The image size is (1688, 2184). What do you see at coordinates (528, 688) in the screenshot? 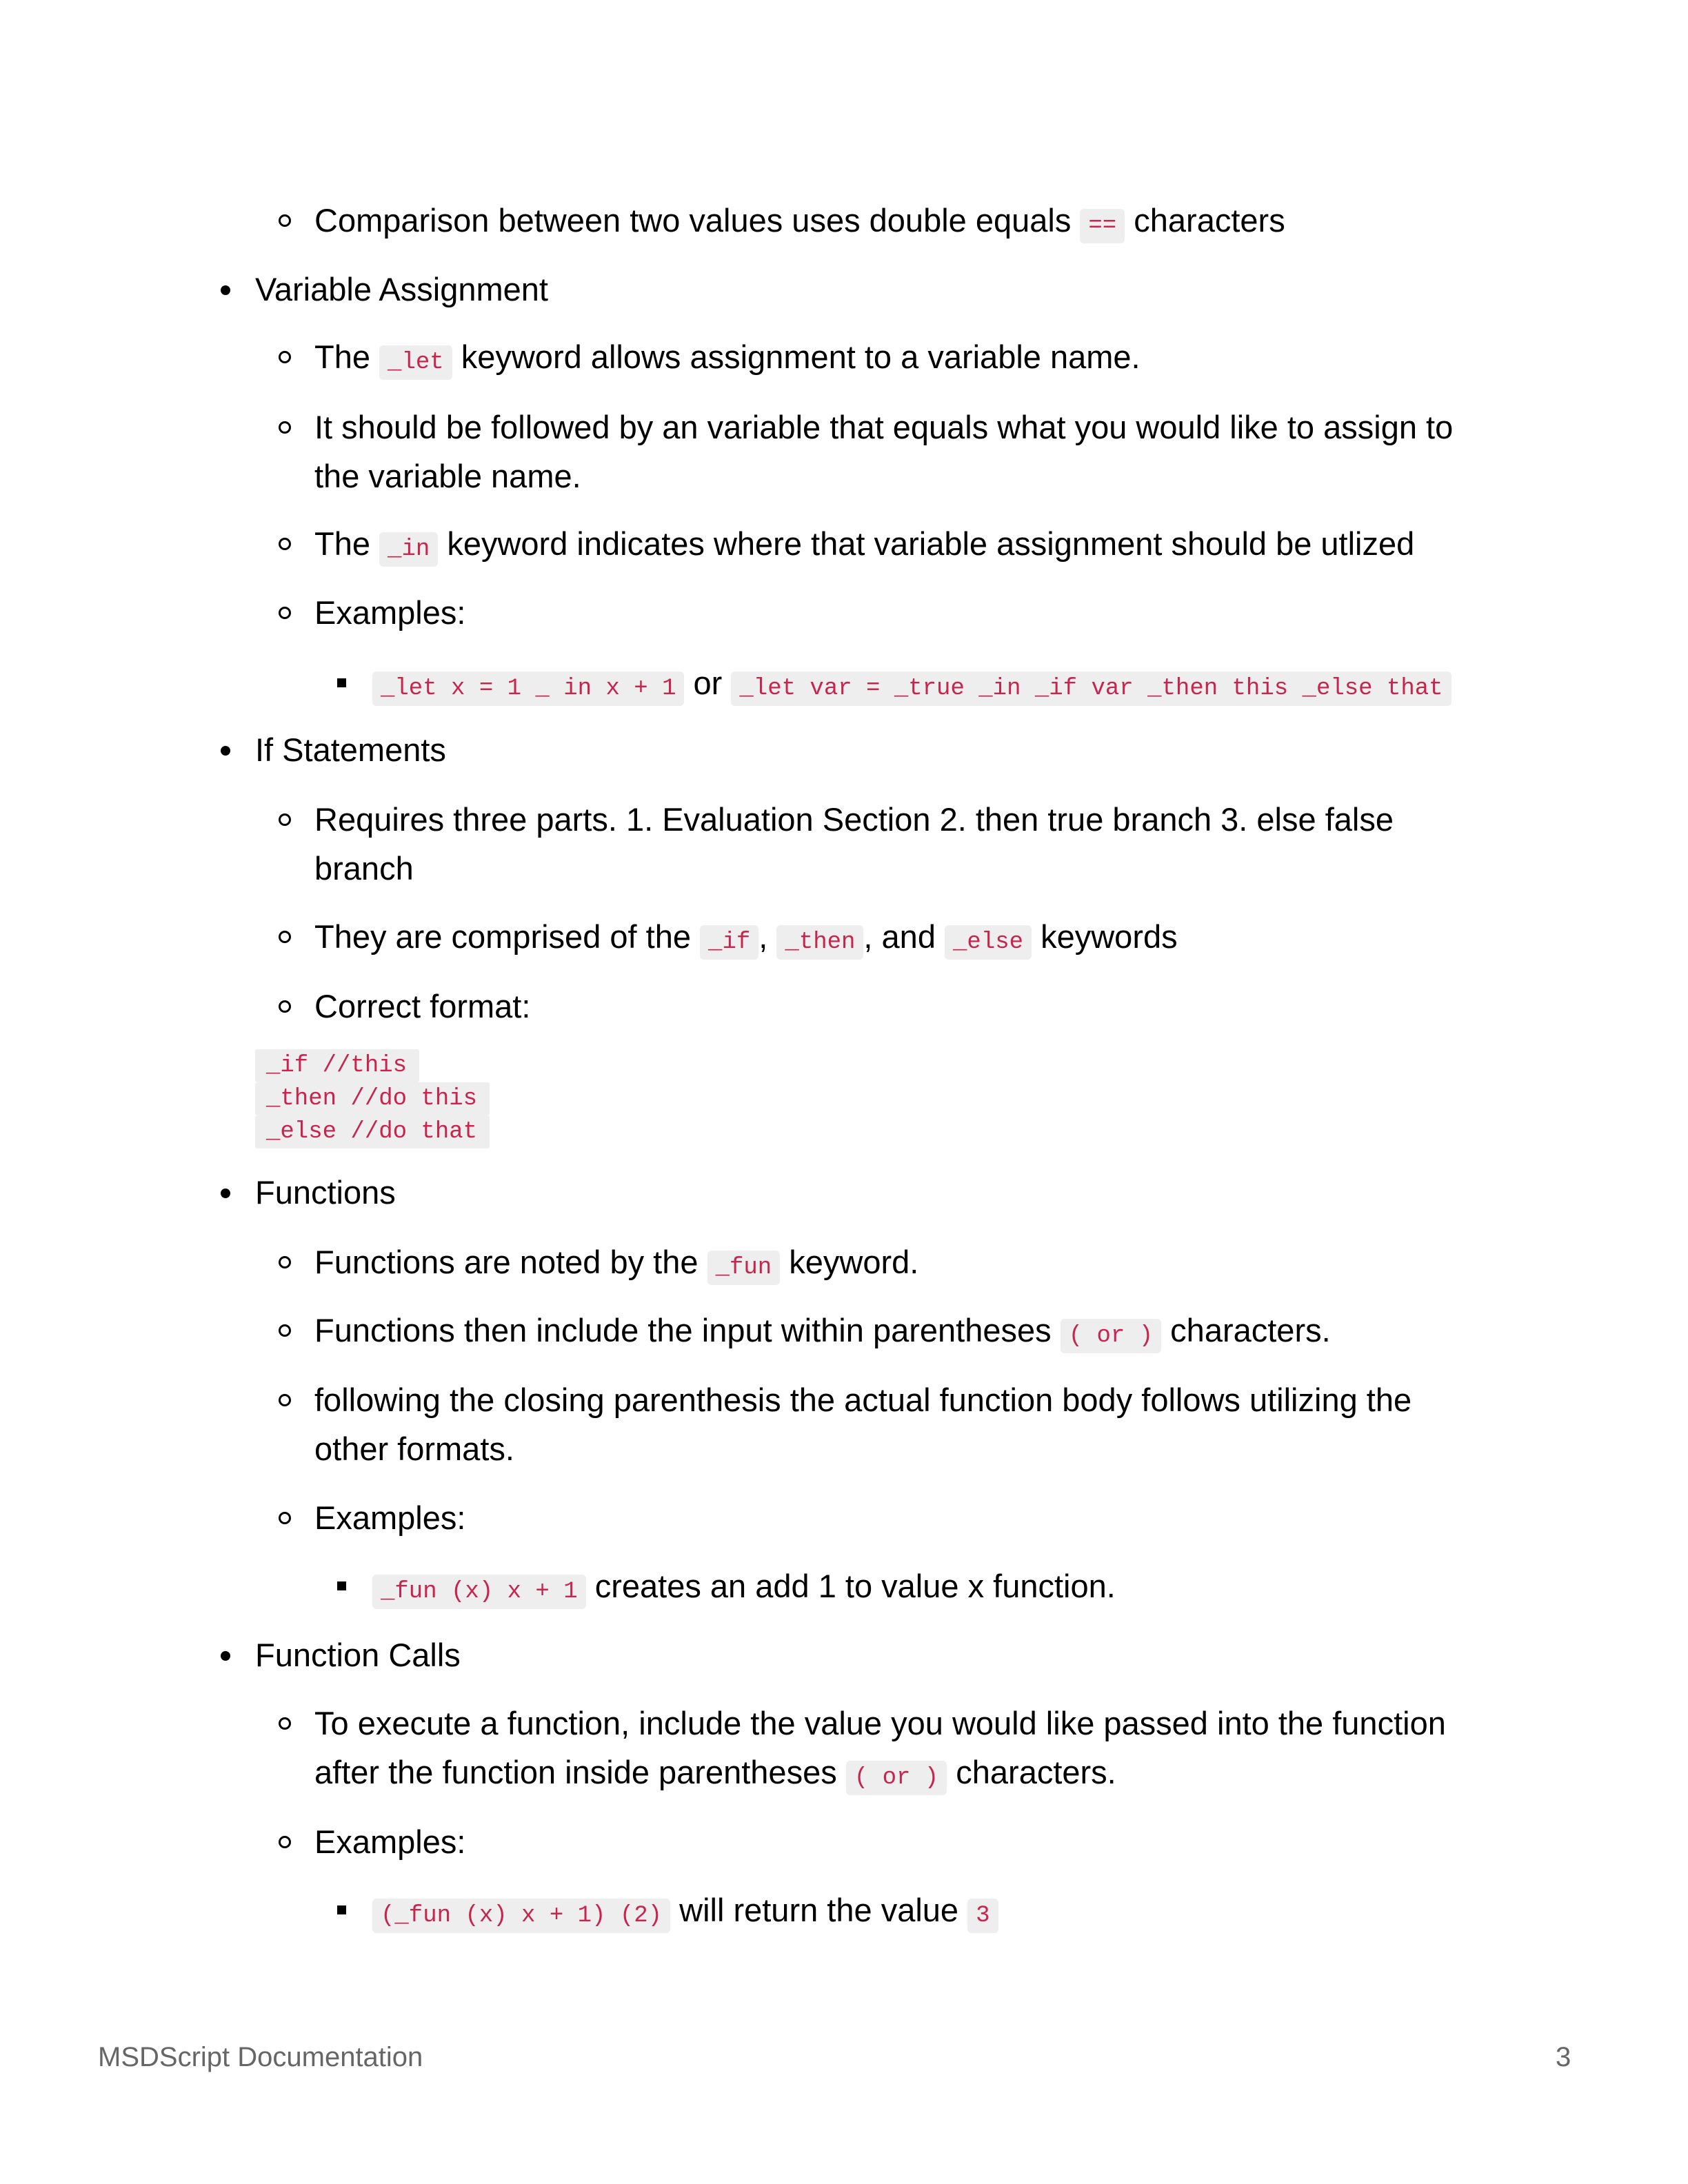
I see `inline-code: _let x = 1 _ in x + 1` at bounding box center [528, 688].